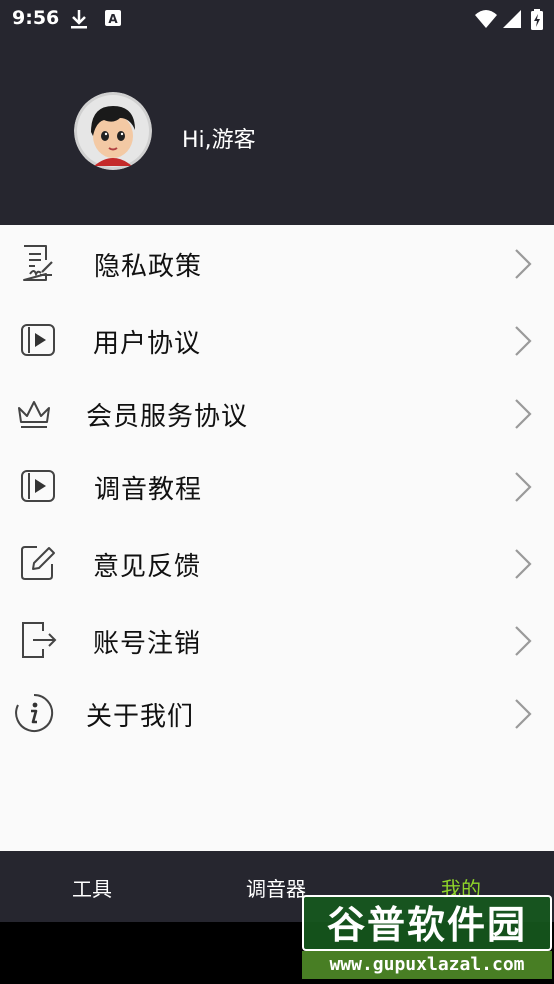 This screenshot has height=984, width=554. Describe the element at coordinates (140, 717) in the screenshot. I see `menu-item-label: 关于我们` at that location.